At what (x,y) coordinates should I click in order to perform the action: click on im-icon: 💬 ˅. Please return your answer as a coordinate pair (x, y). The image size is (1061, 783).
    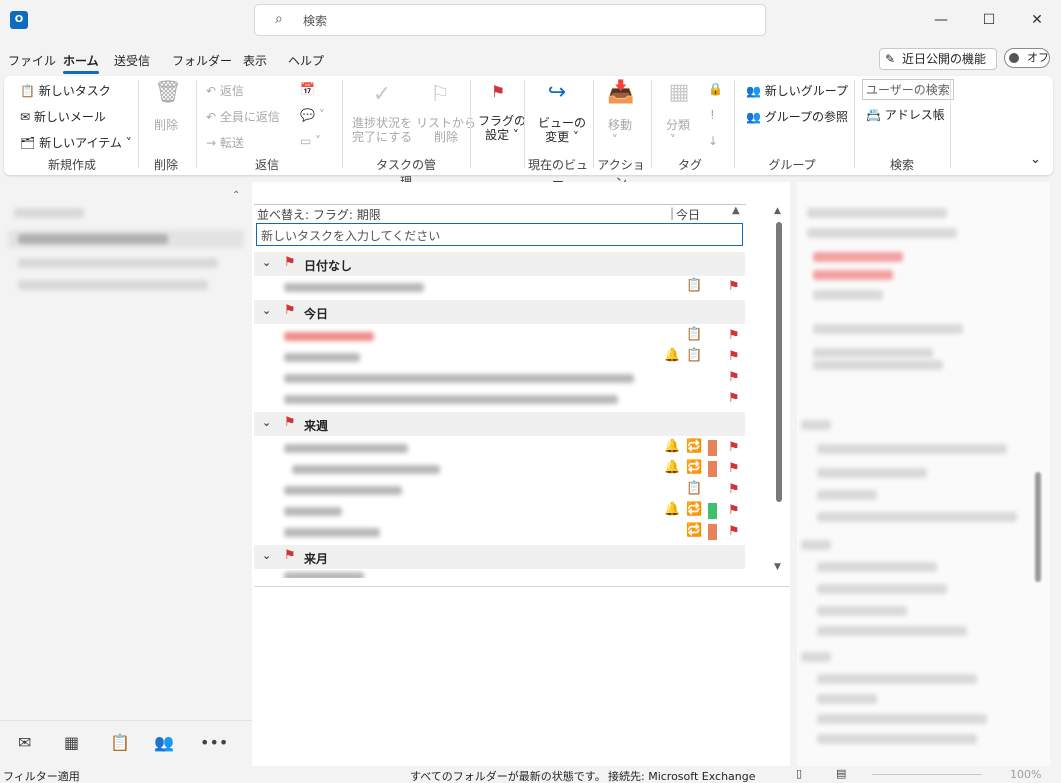
    Looking at the image, I should click on (312, 115).